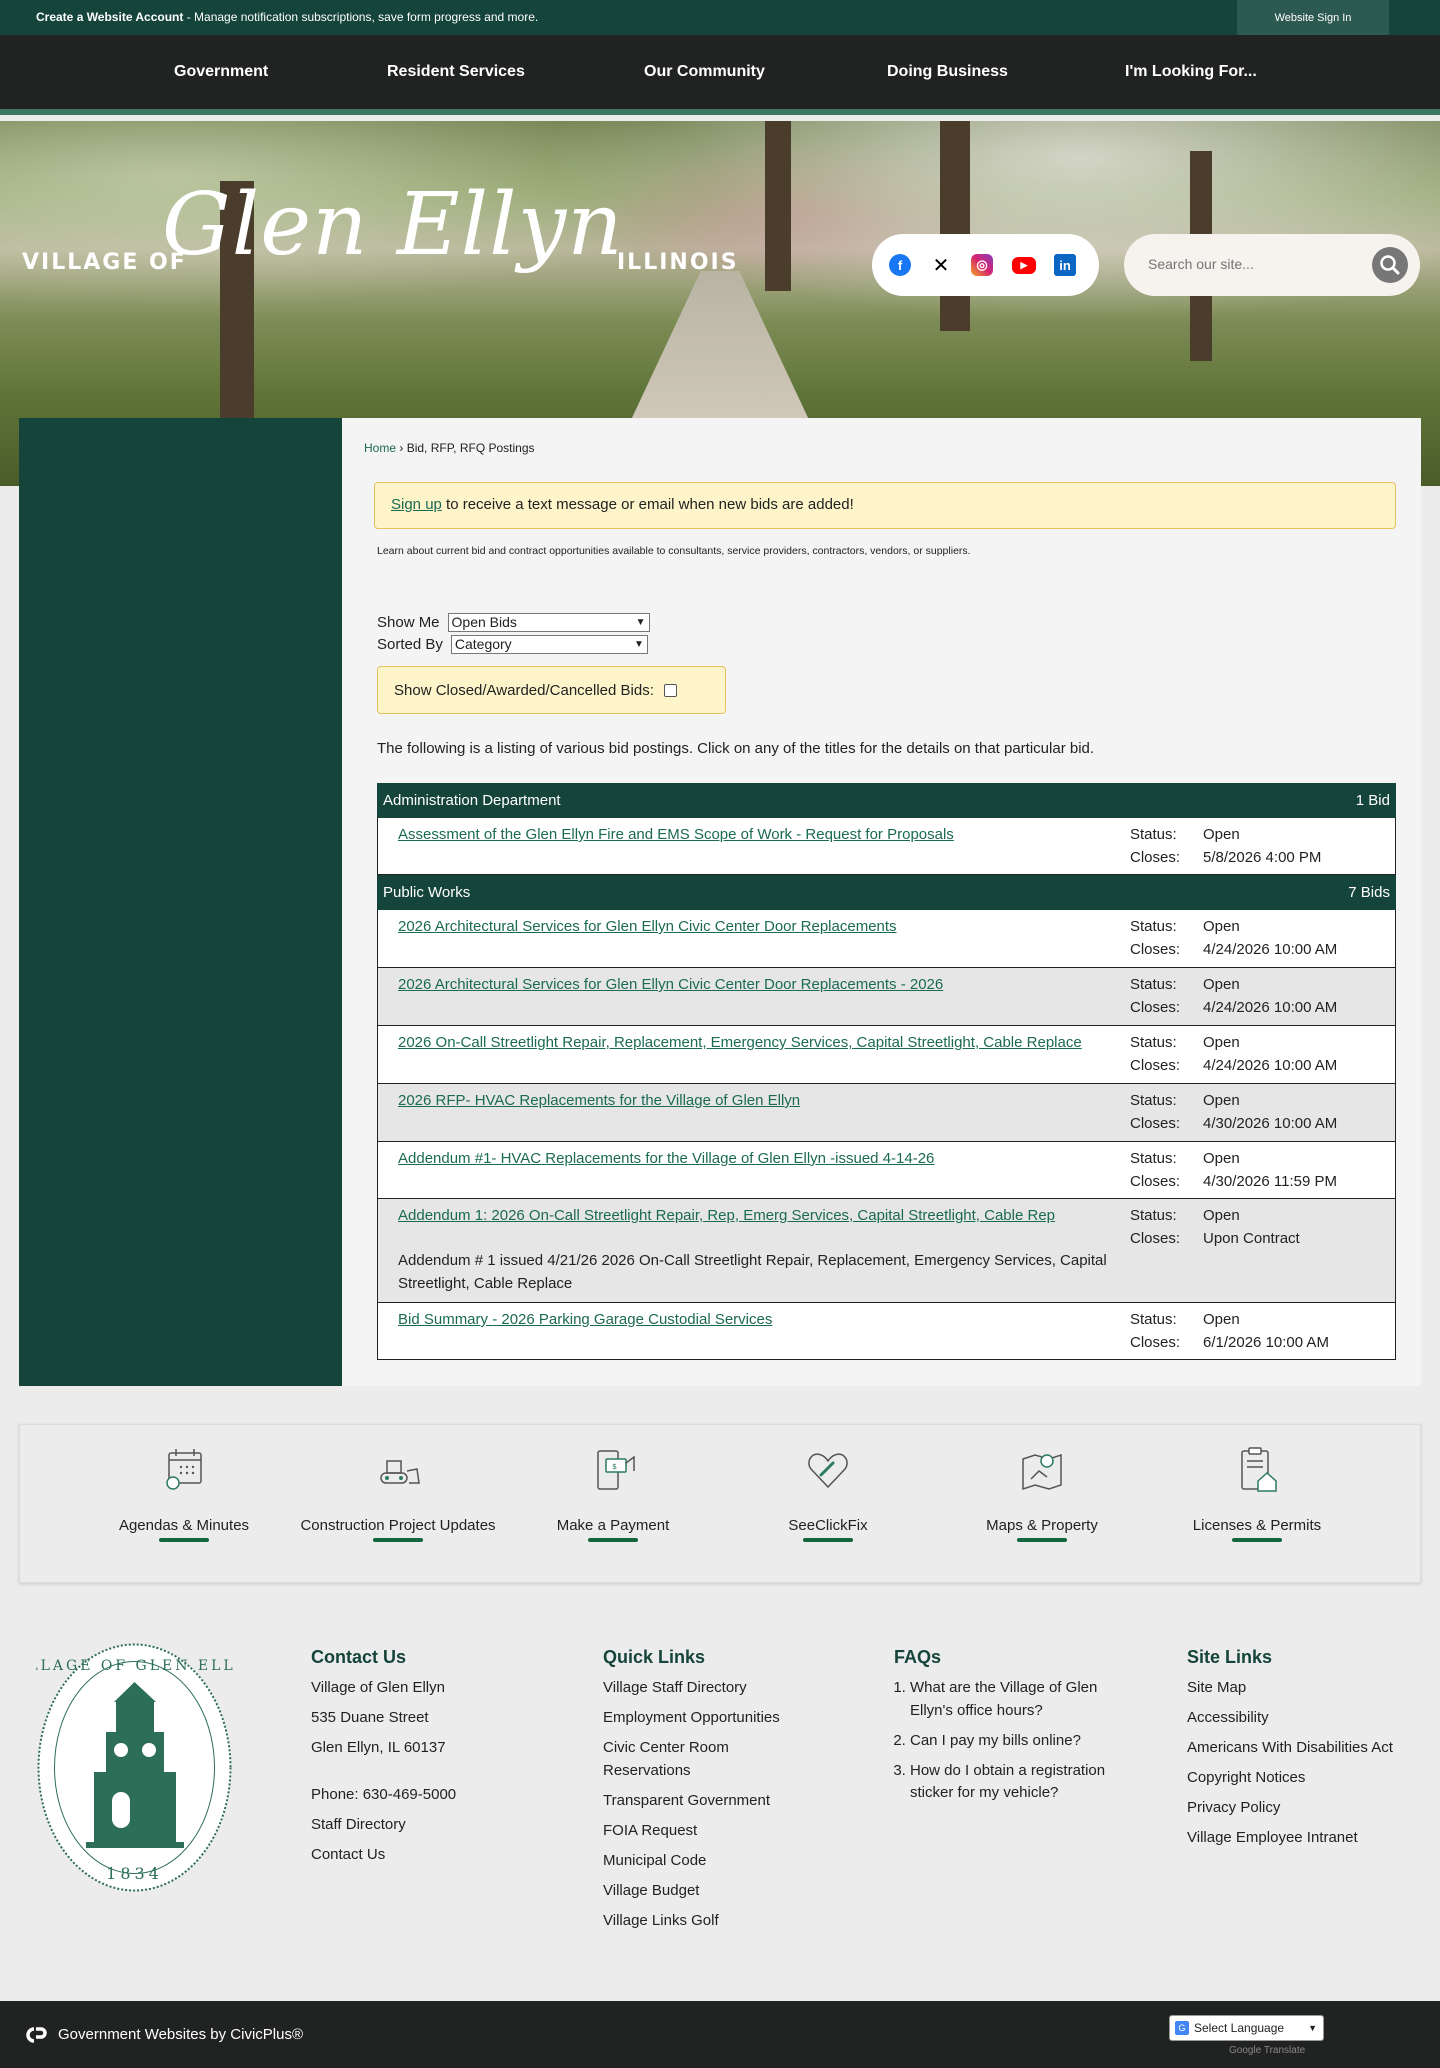 The width and height of the screenshot is (1440, 2068). I want to click on quicklink-maps-property: Maps & Property, so click(1042, 1493).